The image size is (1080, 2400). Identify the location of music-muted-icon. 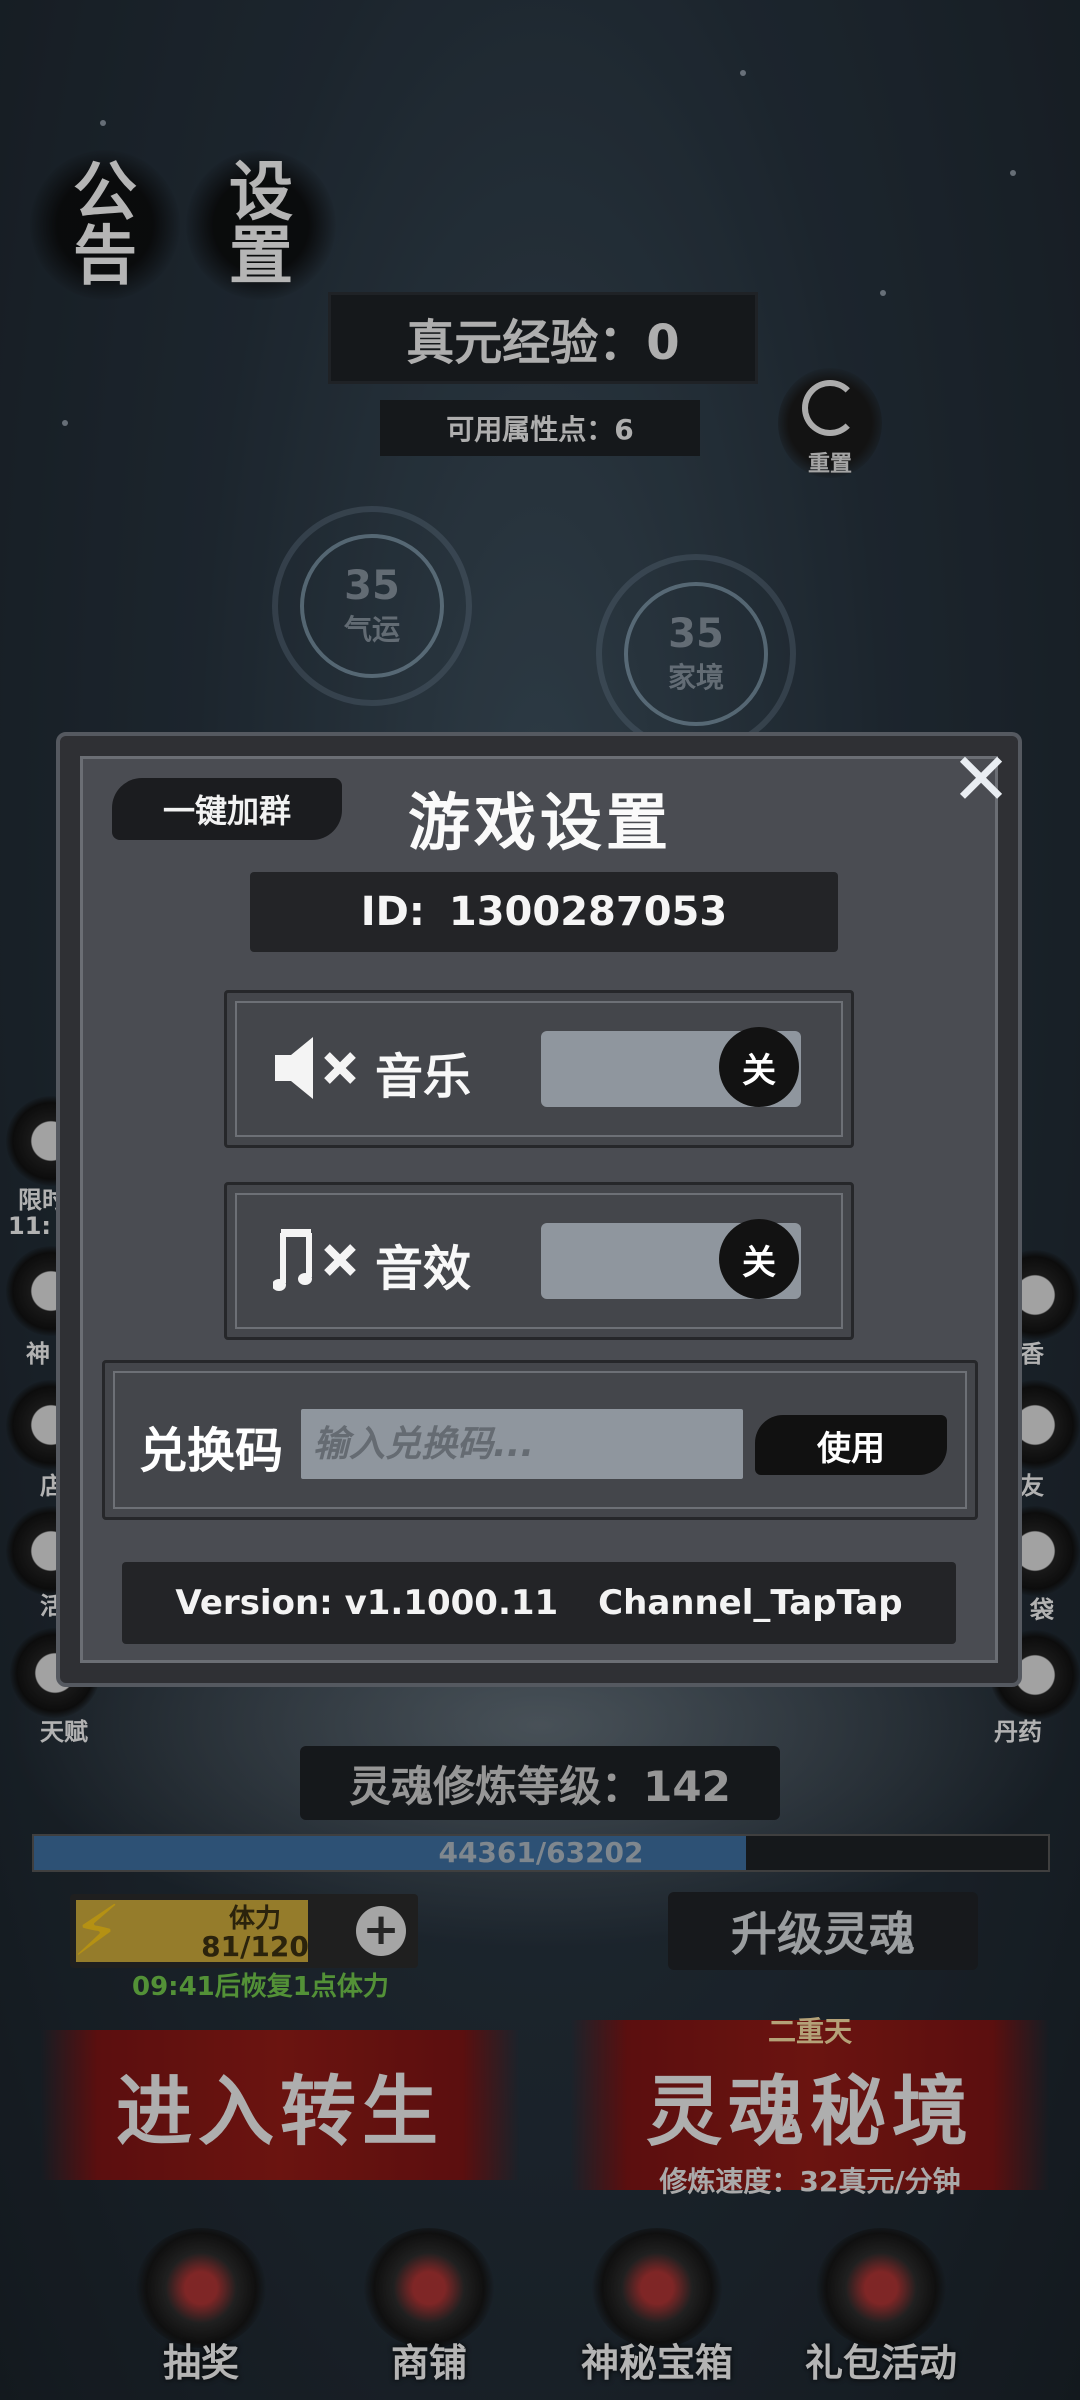
(318, 1068).